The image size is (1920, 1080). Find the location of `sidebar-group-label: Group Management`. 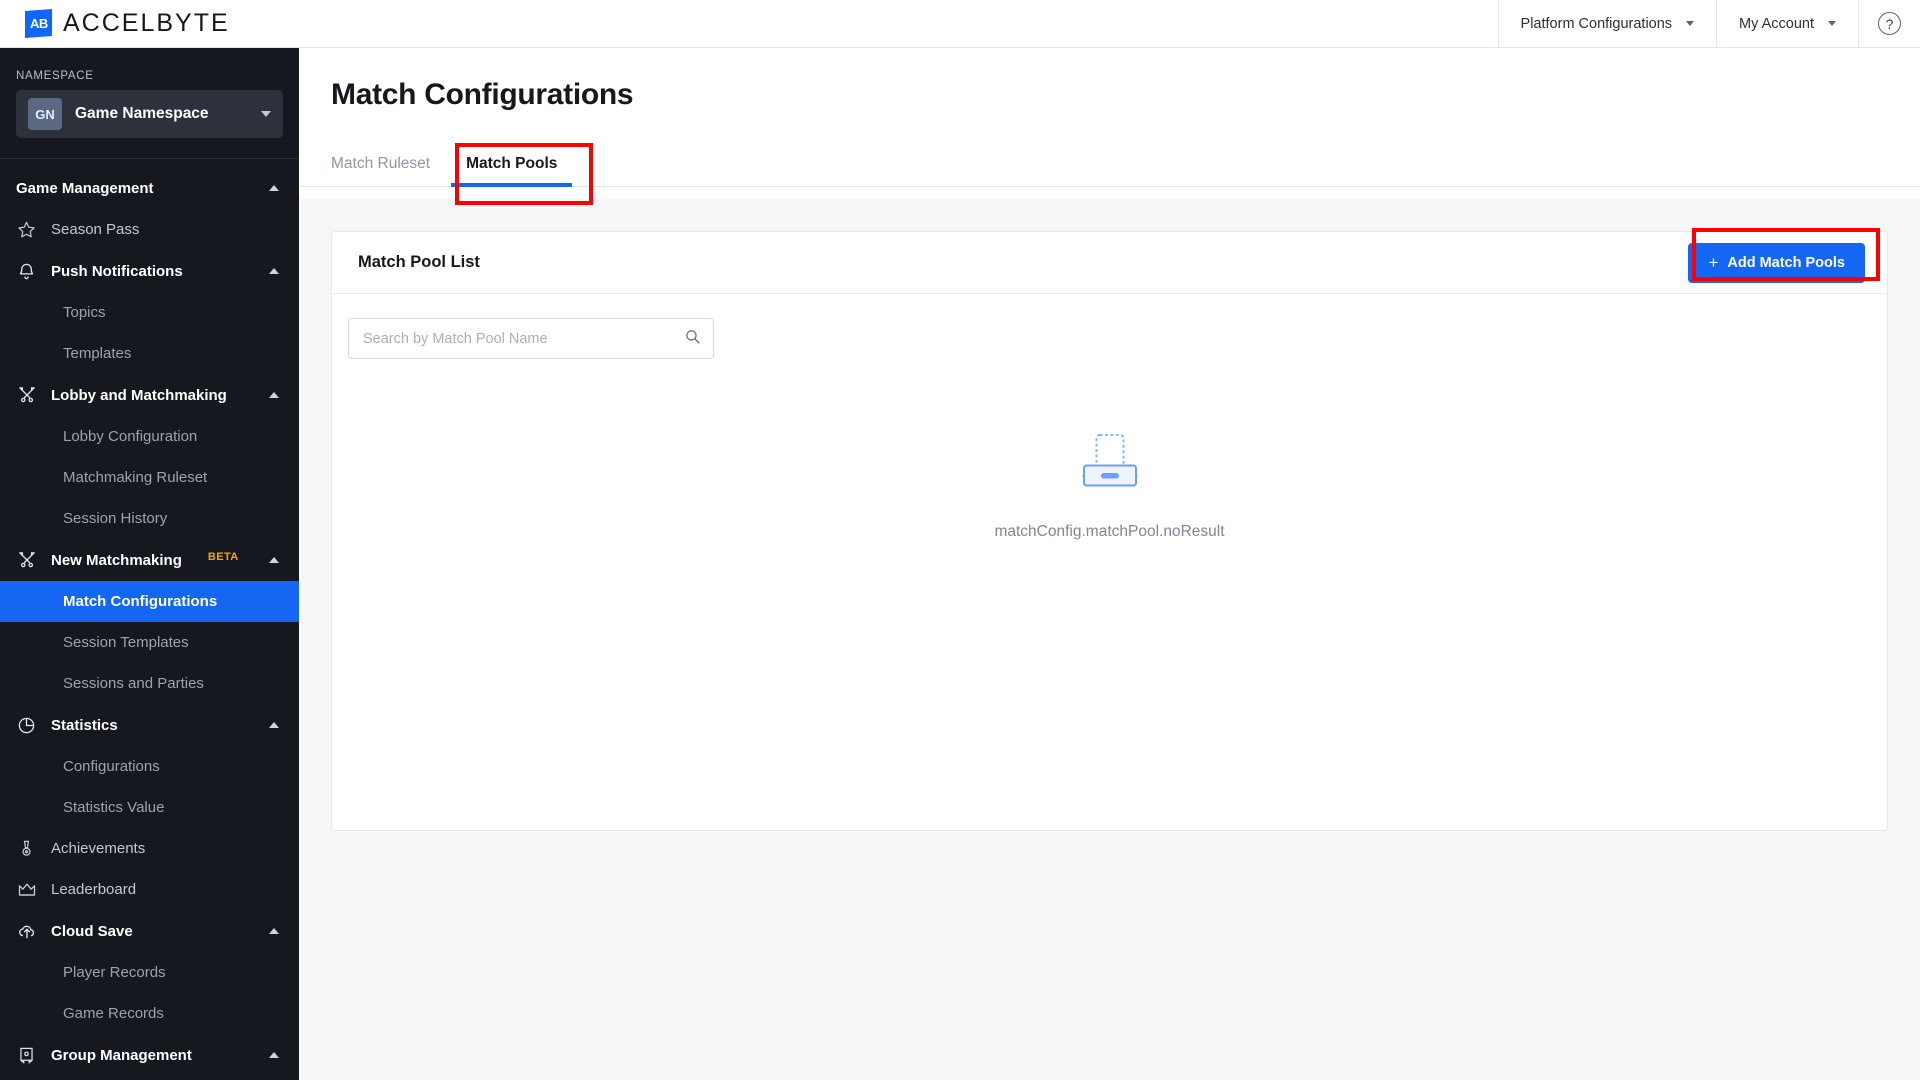

sidebar-group-label: Group Management is located at coordinates (121, 1055).